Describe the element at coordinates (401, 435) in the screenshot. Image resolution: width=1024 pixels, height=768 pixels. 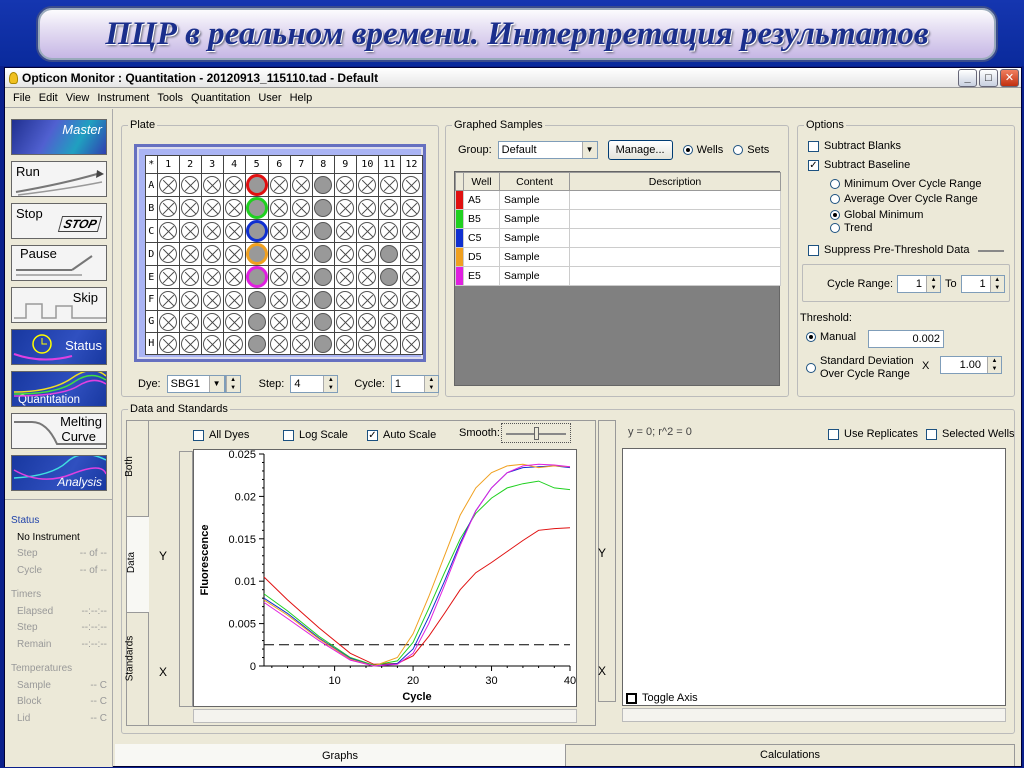
I see `auto-scale-checkbox: ✓ Auto Scale` at that location.